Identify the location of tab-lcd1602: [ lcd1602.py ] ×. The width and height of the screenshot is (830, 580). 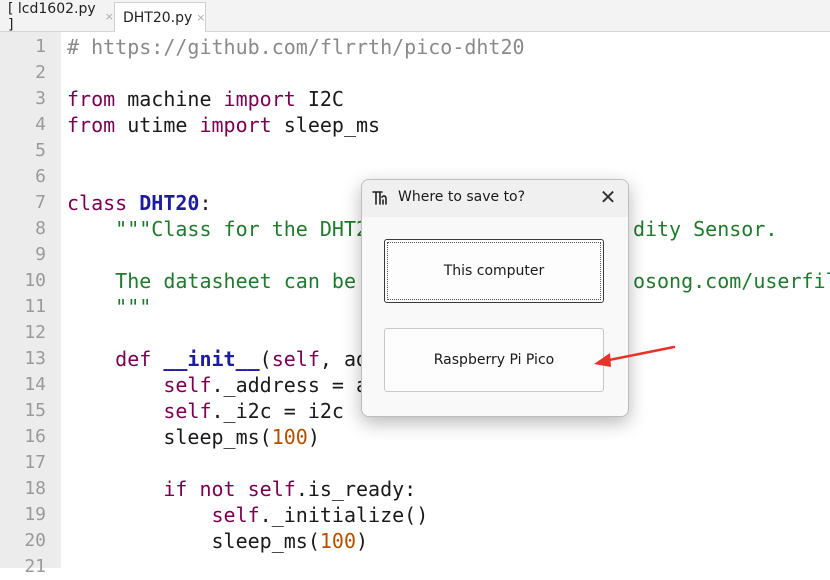
(57, 16).